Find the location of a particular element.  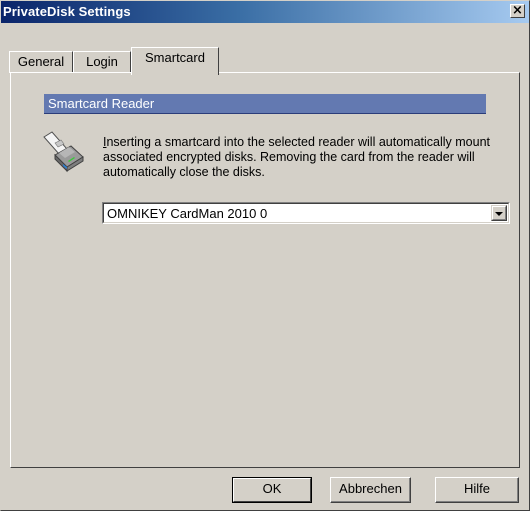

close-button: × is located at coordinates (517, 11).